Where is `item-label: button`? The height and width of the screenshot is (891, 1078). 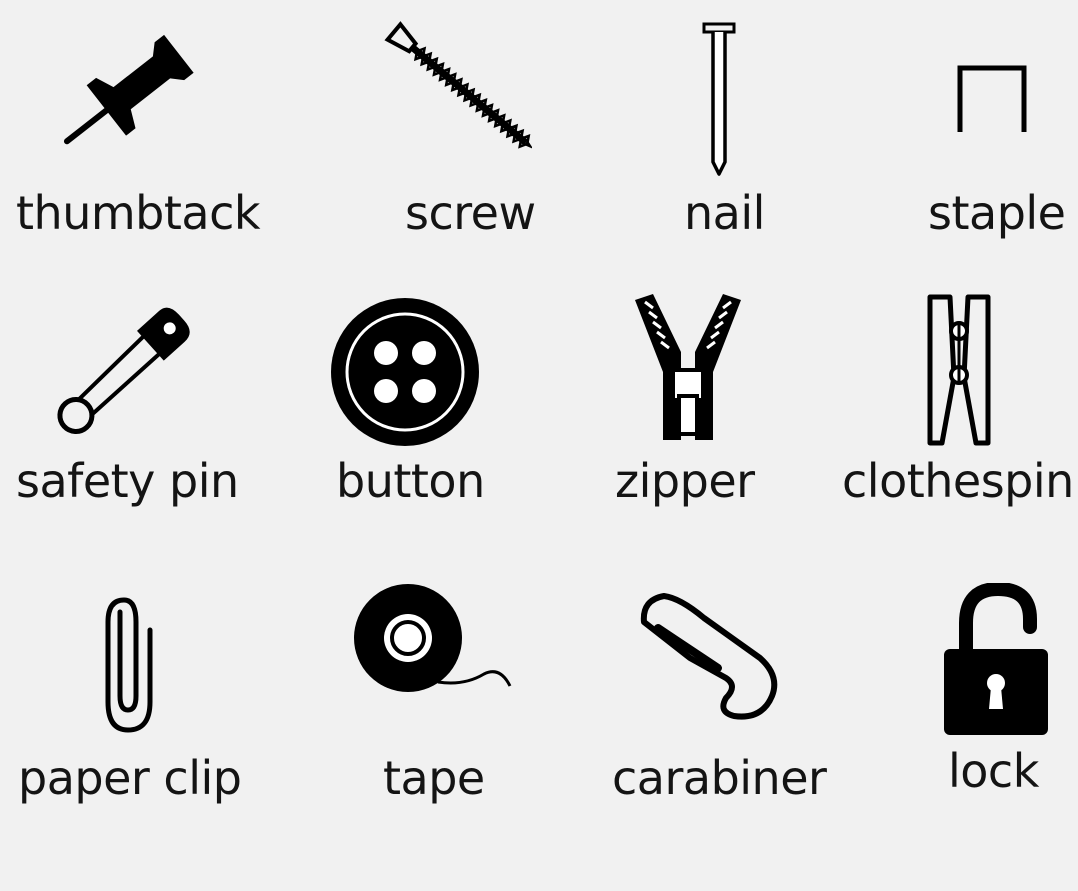
item-label: button is located at coordinates (410, 481).